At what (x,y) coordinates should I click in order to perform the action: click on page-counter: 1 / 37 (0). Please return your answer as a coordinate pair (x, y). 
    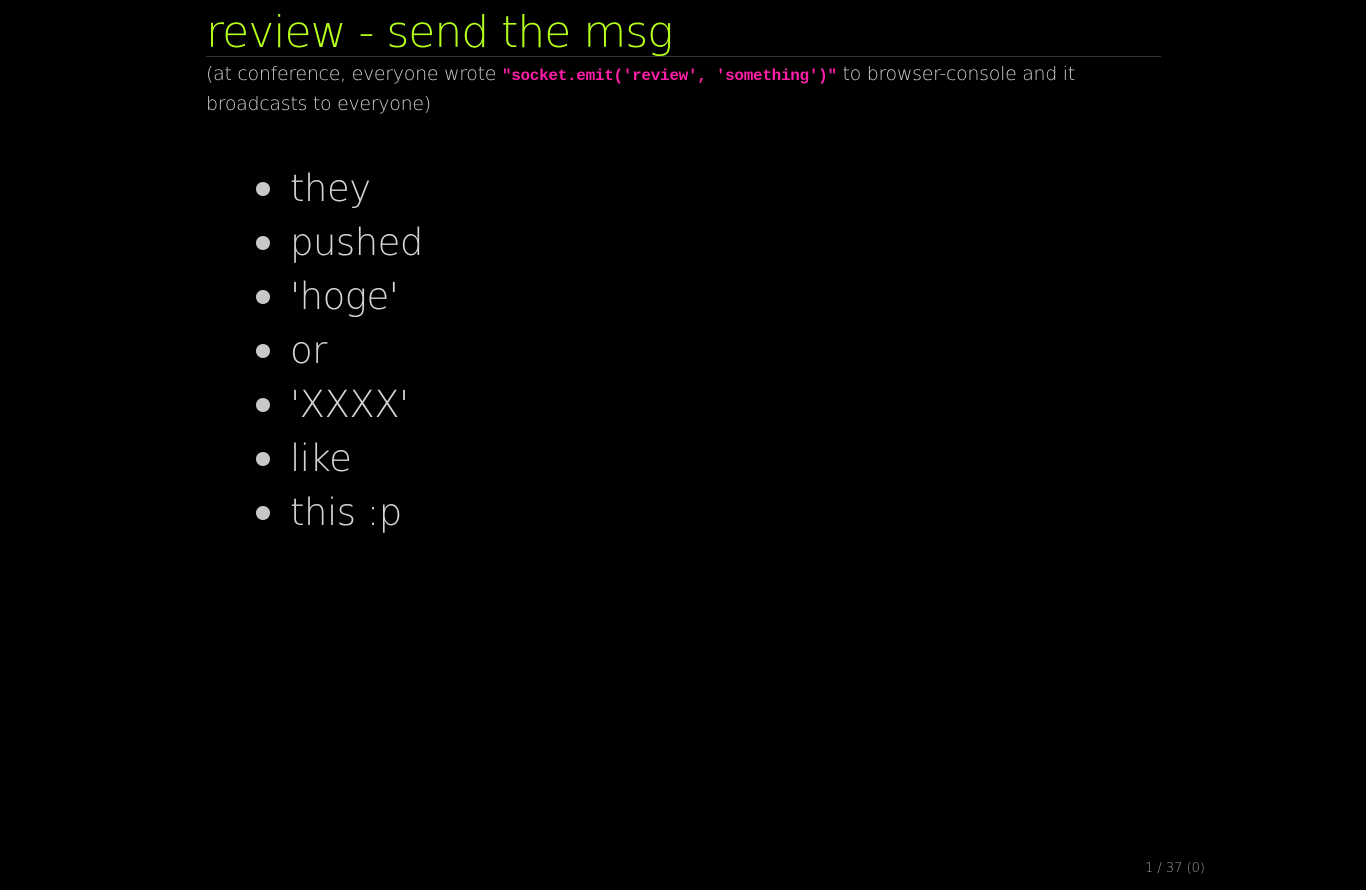
    Looking at the image, I should click on (1174, 868).